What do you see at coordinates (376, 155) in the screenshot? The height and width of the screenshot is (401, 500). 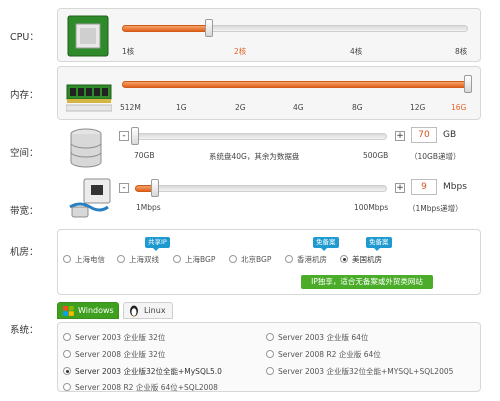 I see `disk-max-label: 500GB` at bounding box center [376, 155].